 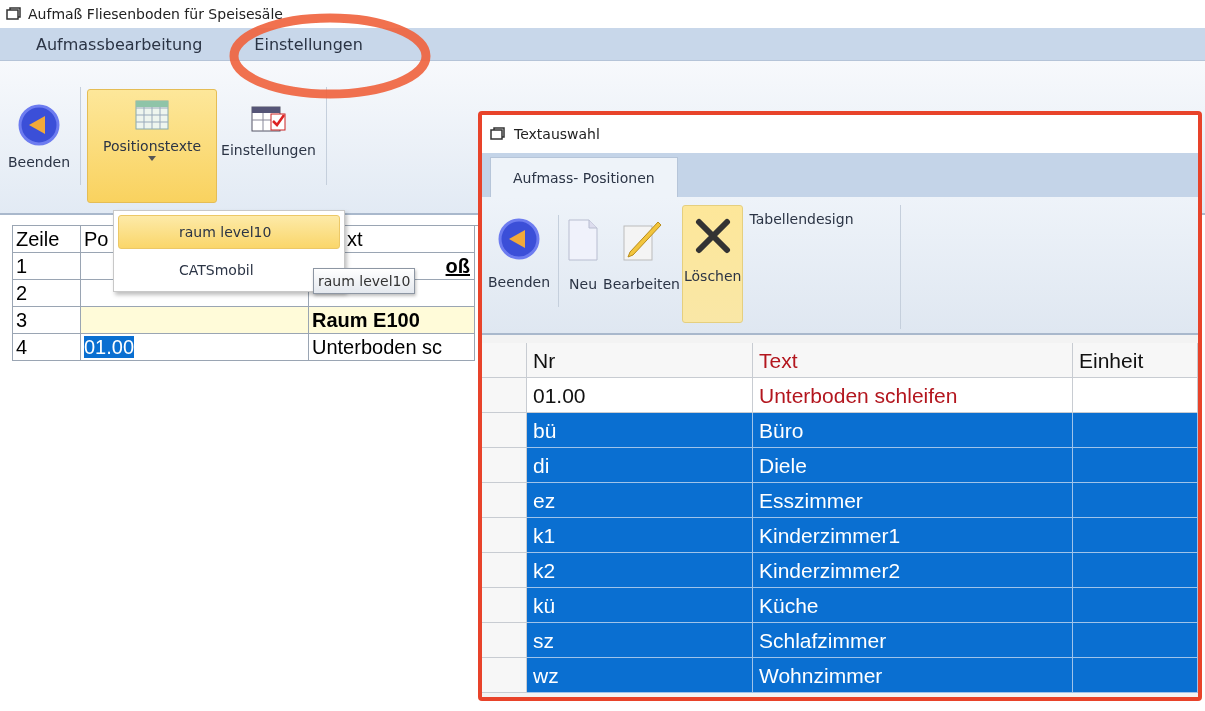 I want to click on table-cell: 4, so click(x=47, y=347).